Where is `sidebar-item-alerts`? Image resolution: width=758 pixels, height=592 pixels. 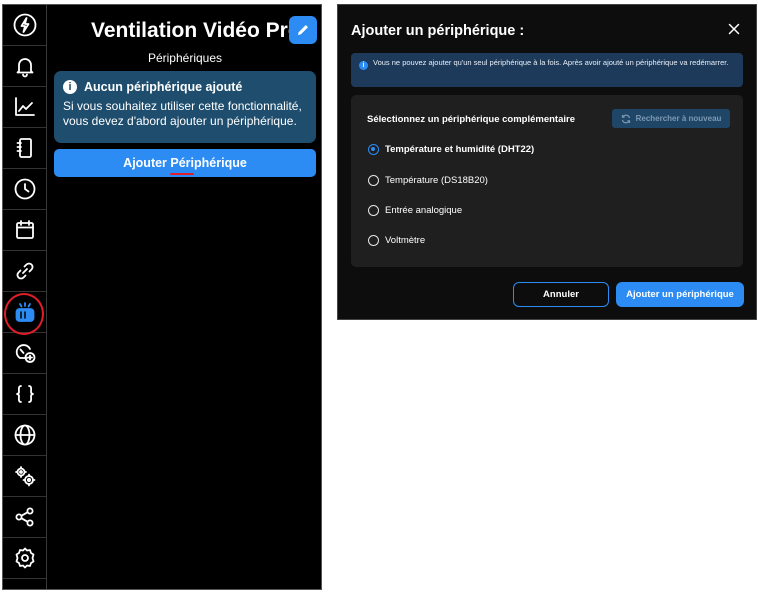 sidebar-item-alerts is located at coordinates (24, 66).